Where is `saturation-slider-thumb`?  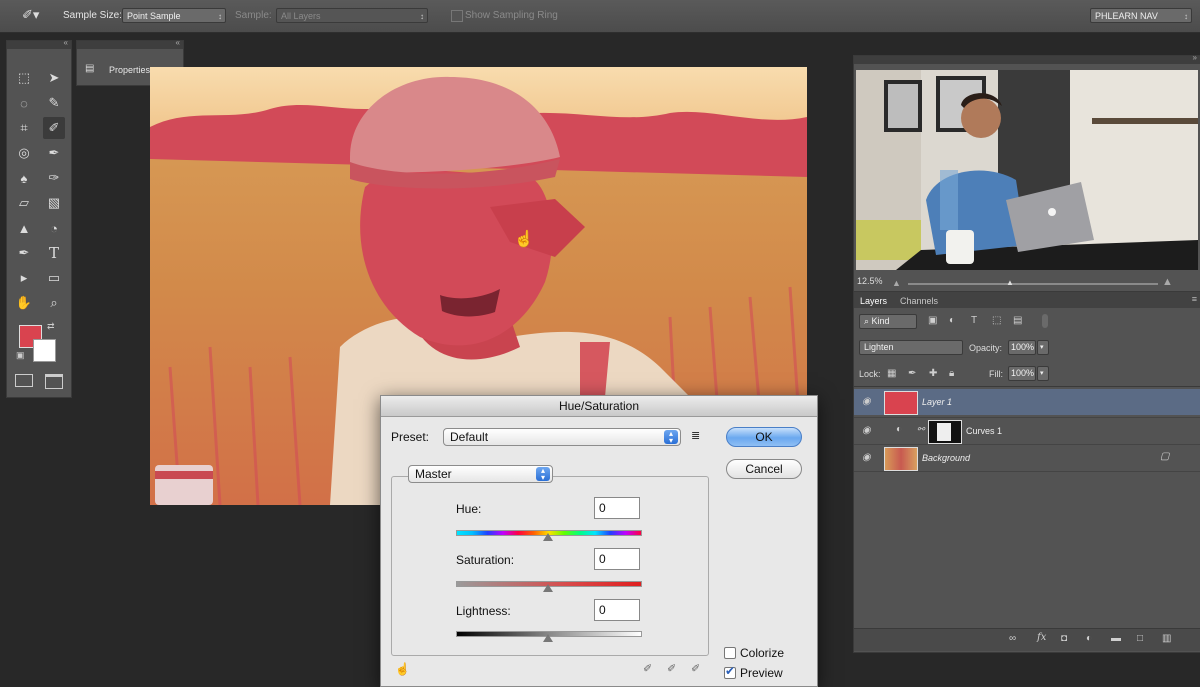 saturation-slider-thumb is located at coordinates (548, 588).